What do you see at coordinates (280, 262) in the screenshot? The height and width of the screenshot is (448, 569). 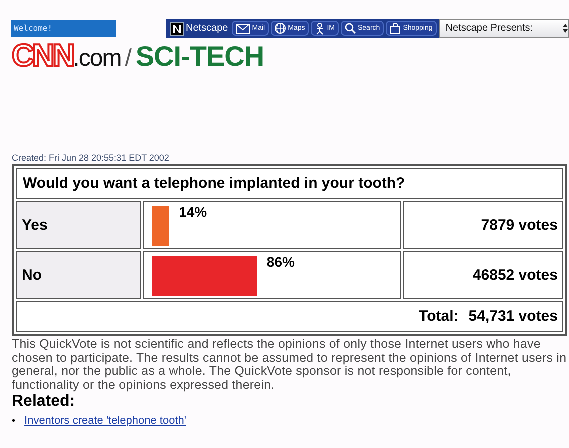 I see `percent-label: 86%` at bounding box center [280, 262].